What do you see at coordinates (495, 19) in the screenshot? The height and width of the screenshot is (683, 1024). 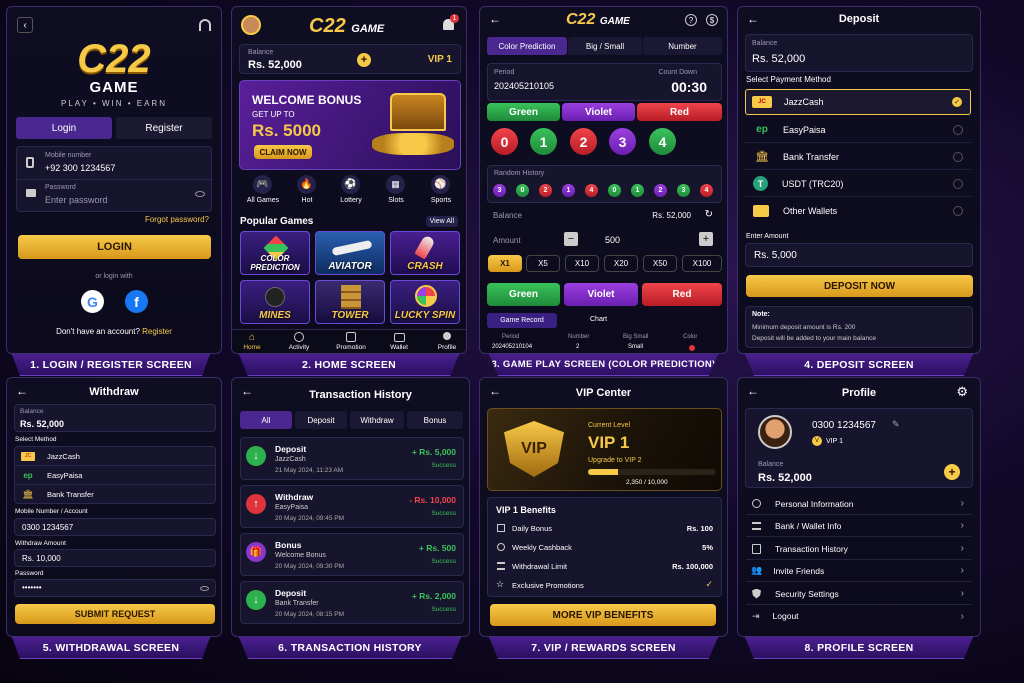 I see `back-arrow-icon: ←` at bounding box center [495, 19].